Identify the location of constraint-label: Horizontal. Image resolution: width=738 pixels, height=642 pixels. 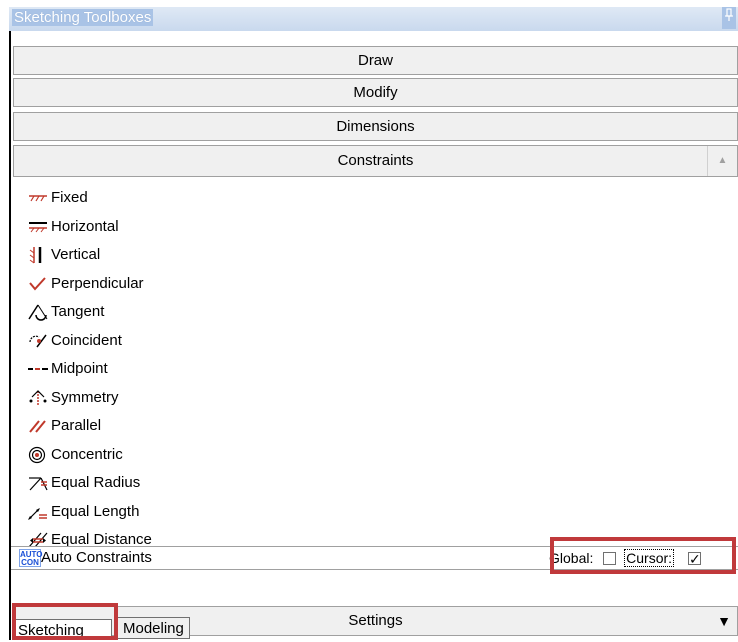
(85, 226).